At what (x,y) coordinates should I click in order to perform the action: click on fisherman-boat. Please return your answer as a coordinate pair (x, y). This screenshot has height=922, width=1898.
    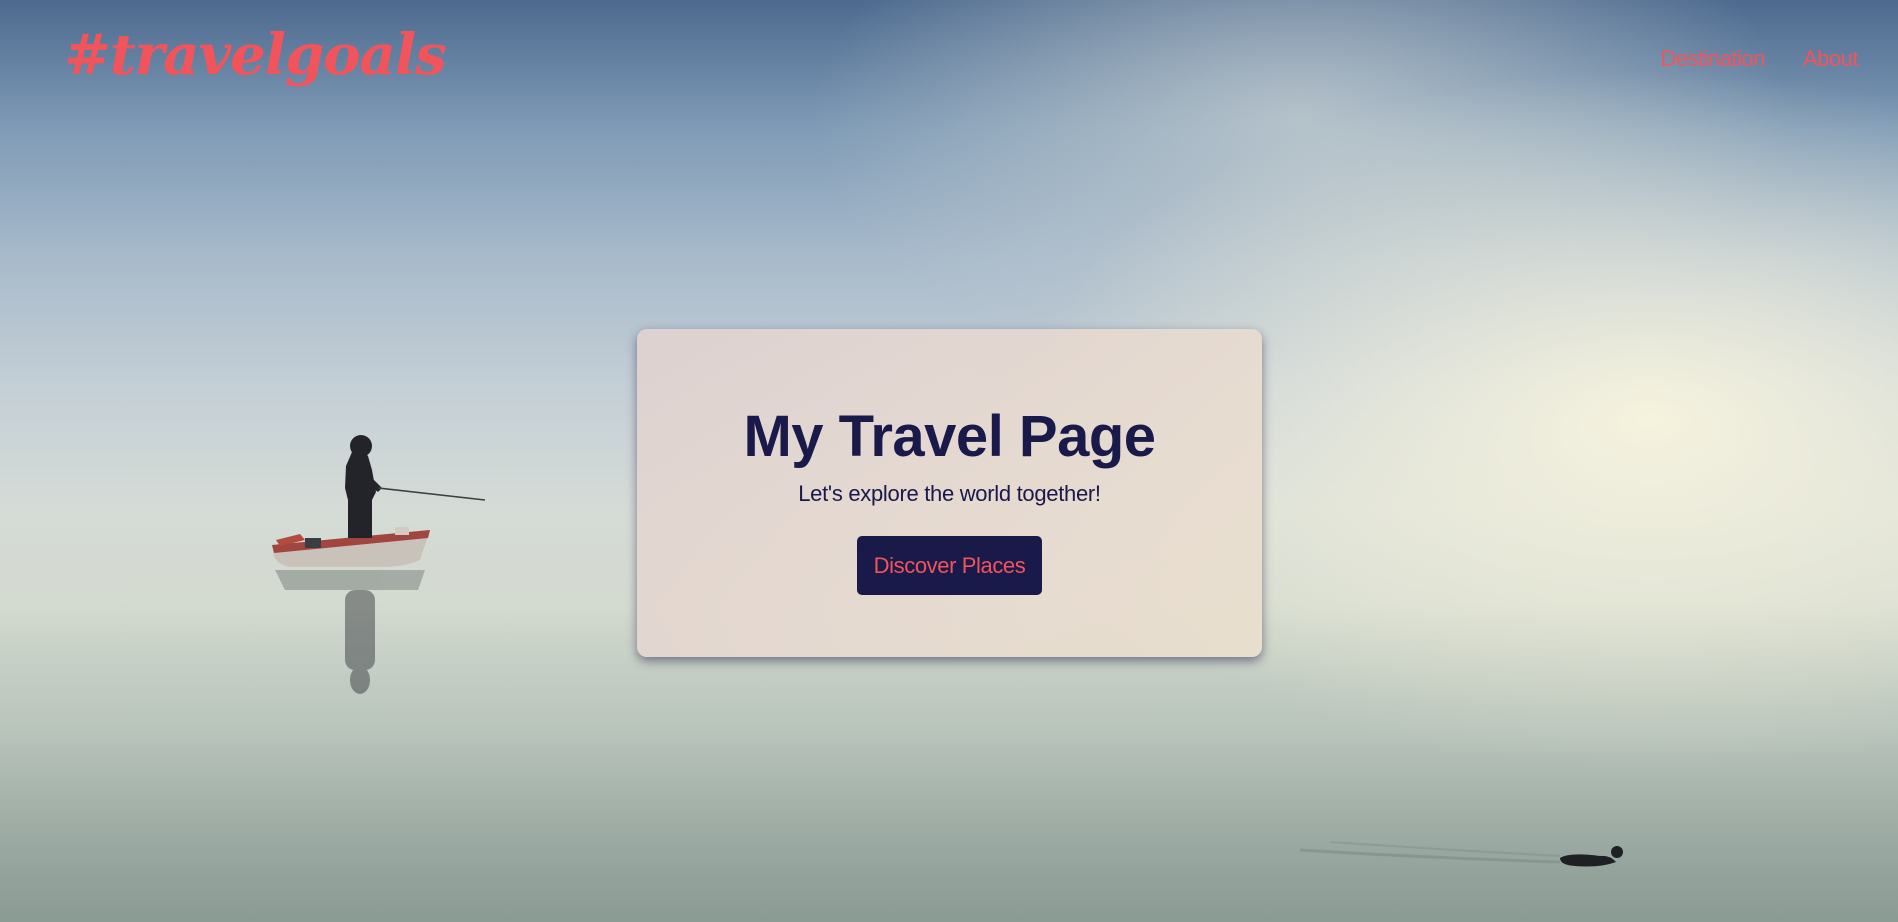
    Looking at the image, I should click on (379, 564).